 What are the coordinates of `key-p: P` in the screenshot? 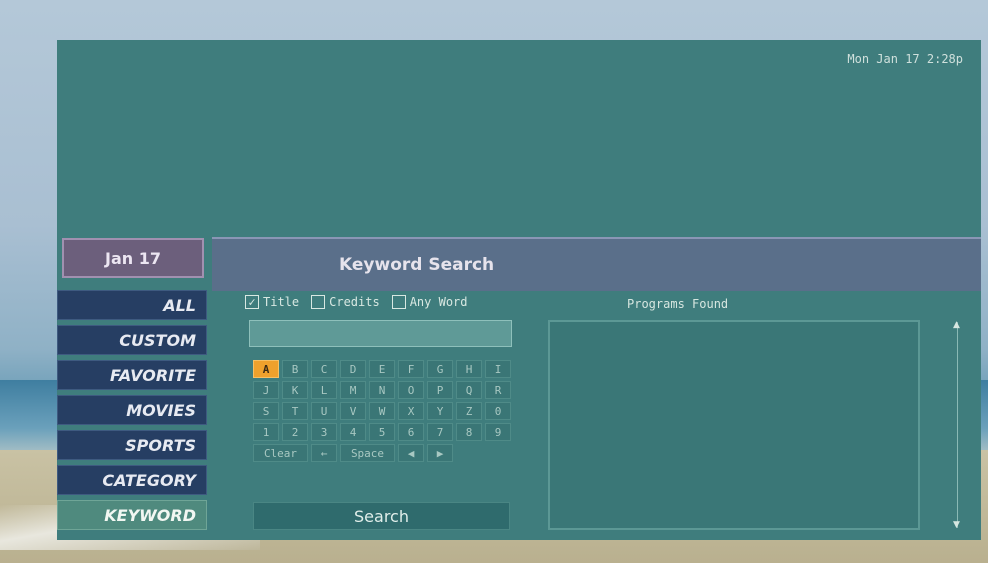 It's located at (440, 390).